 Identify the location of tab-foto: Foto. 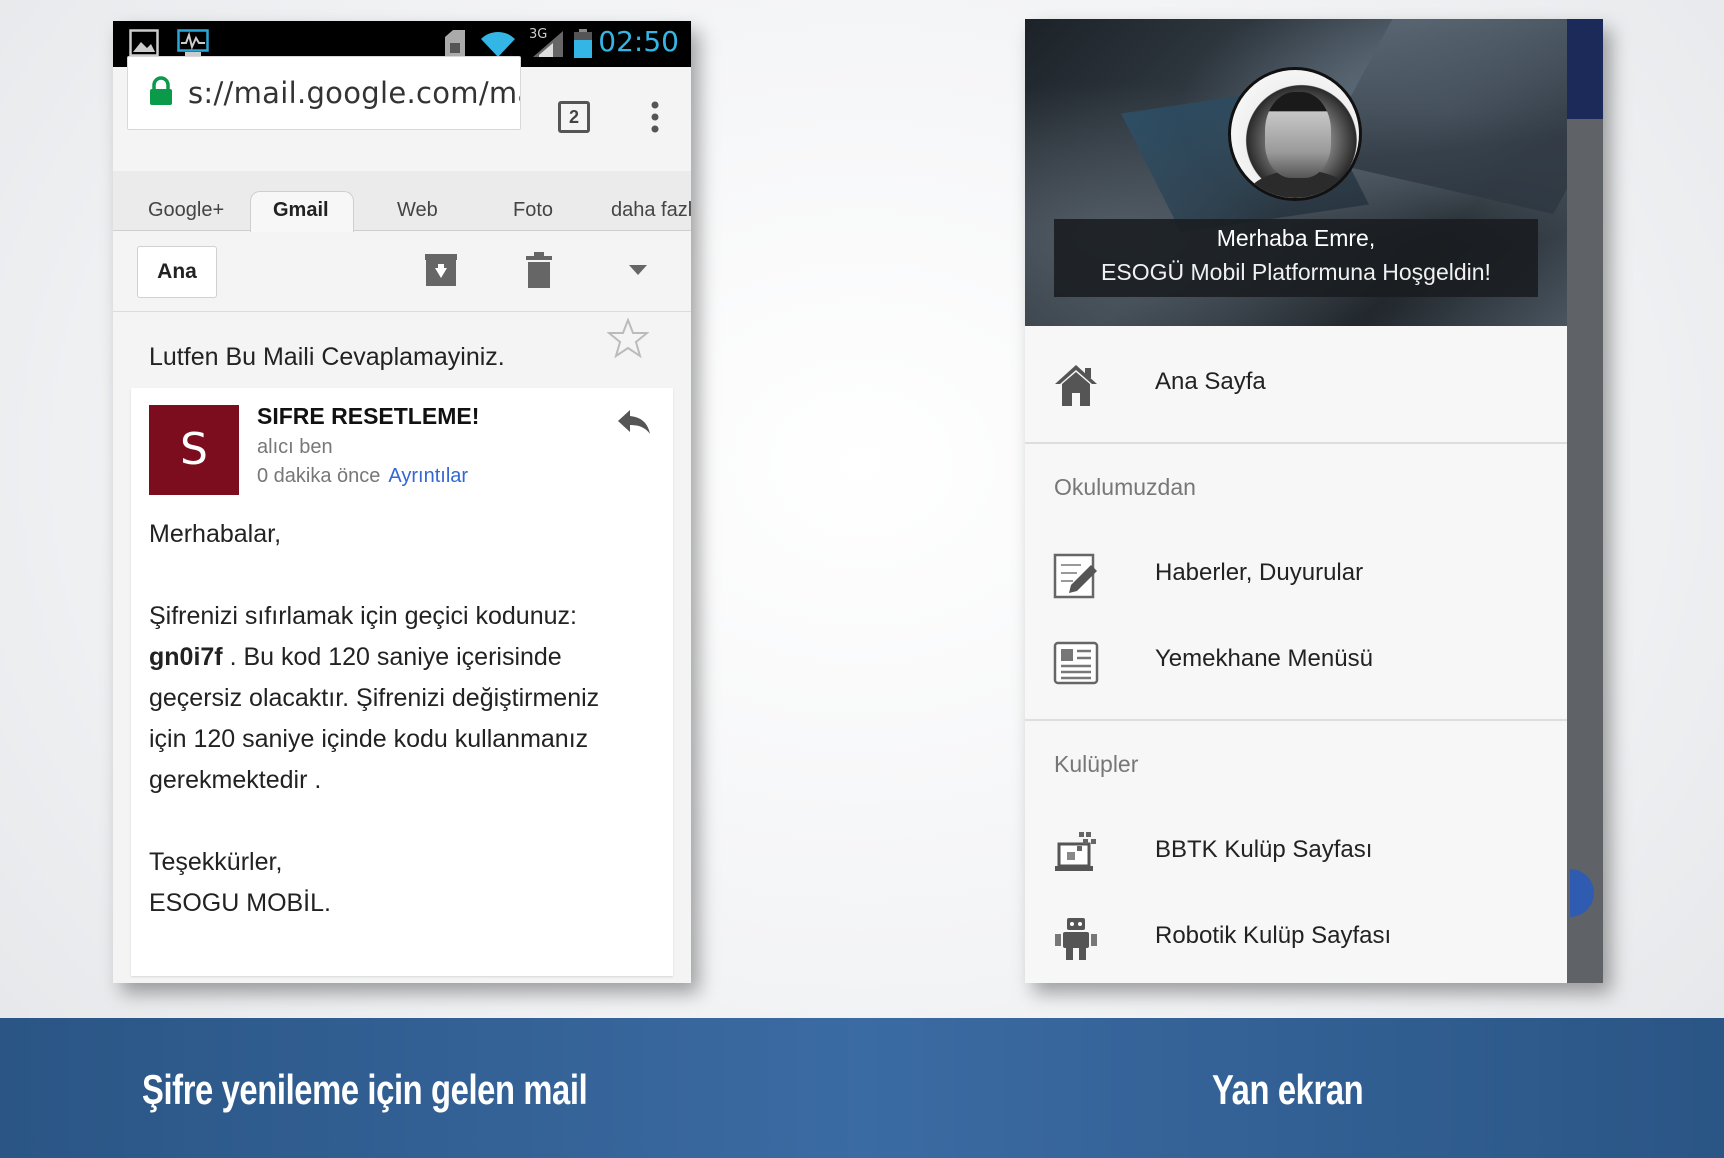
(533, 210).